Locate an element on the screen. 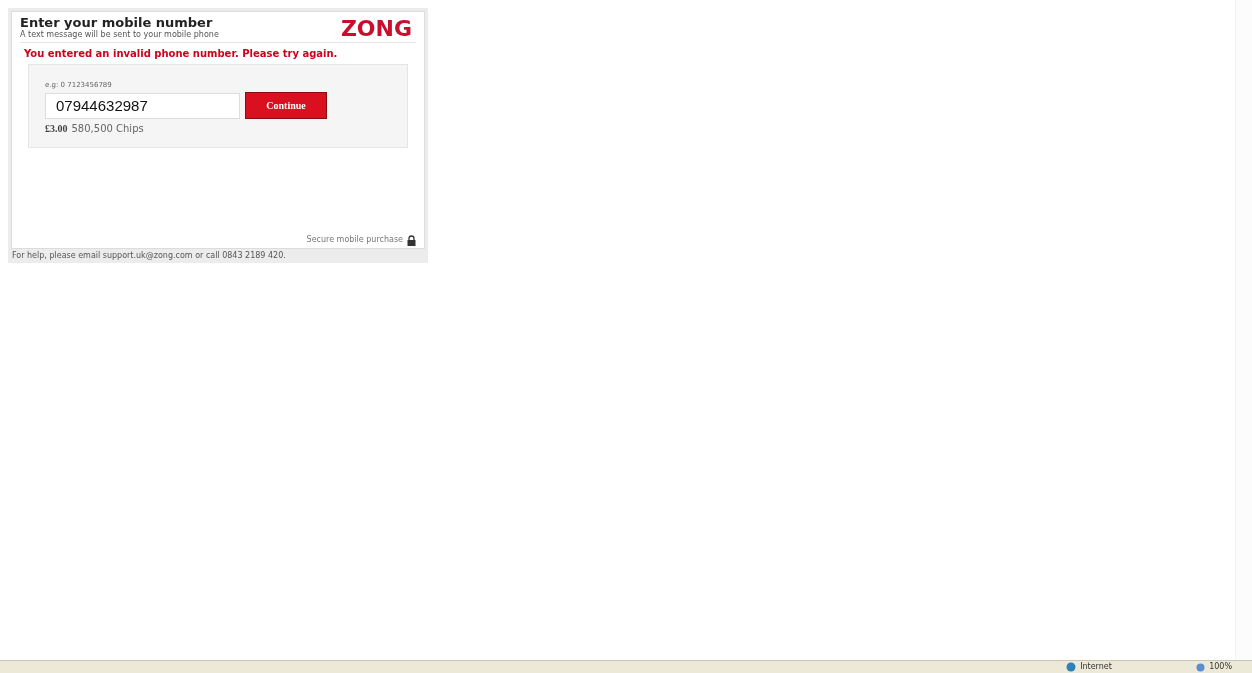 This screenshot has width=1252, height=673. lock-icon is located at coordinates (411, 240).